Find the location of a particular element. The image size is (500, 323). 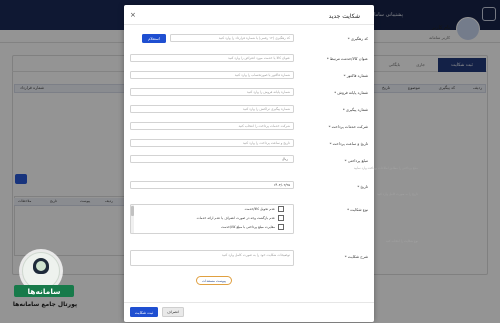

date-hint: تاریخ را به صورت کامل وارد کنید is located at coordinates (397, 194).